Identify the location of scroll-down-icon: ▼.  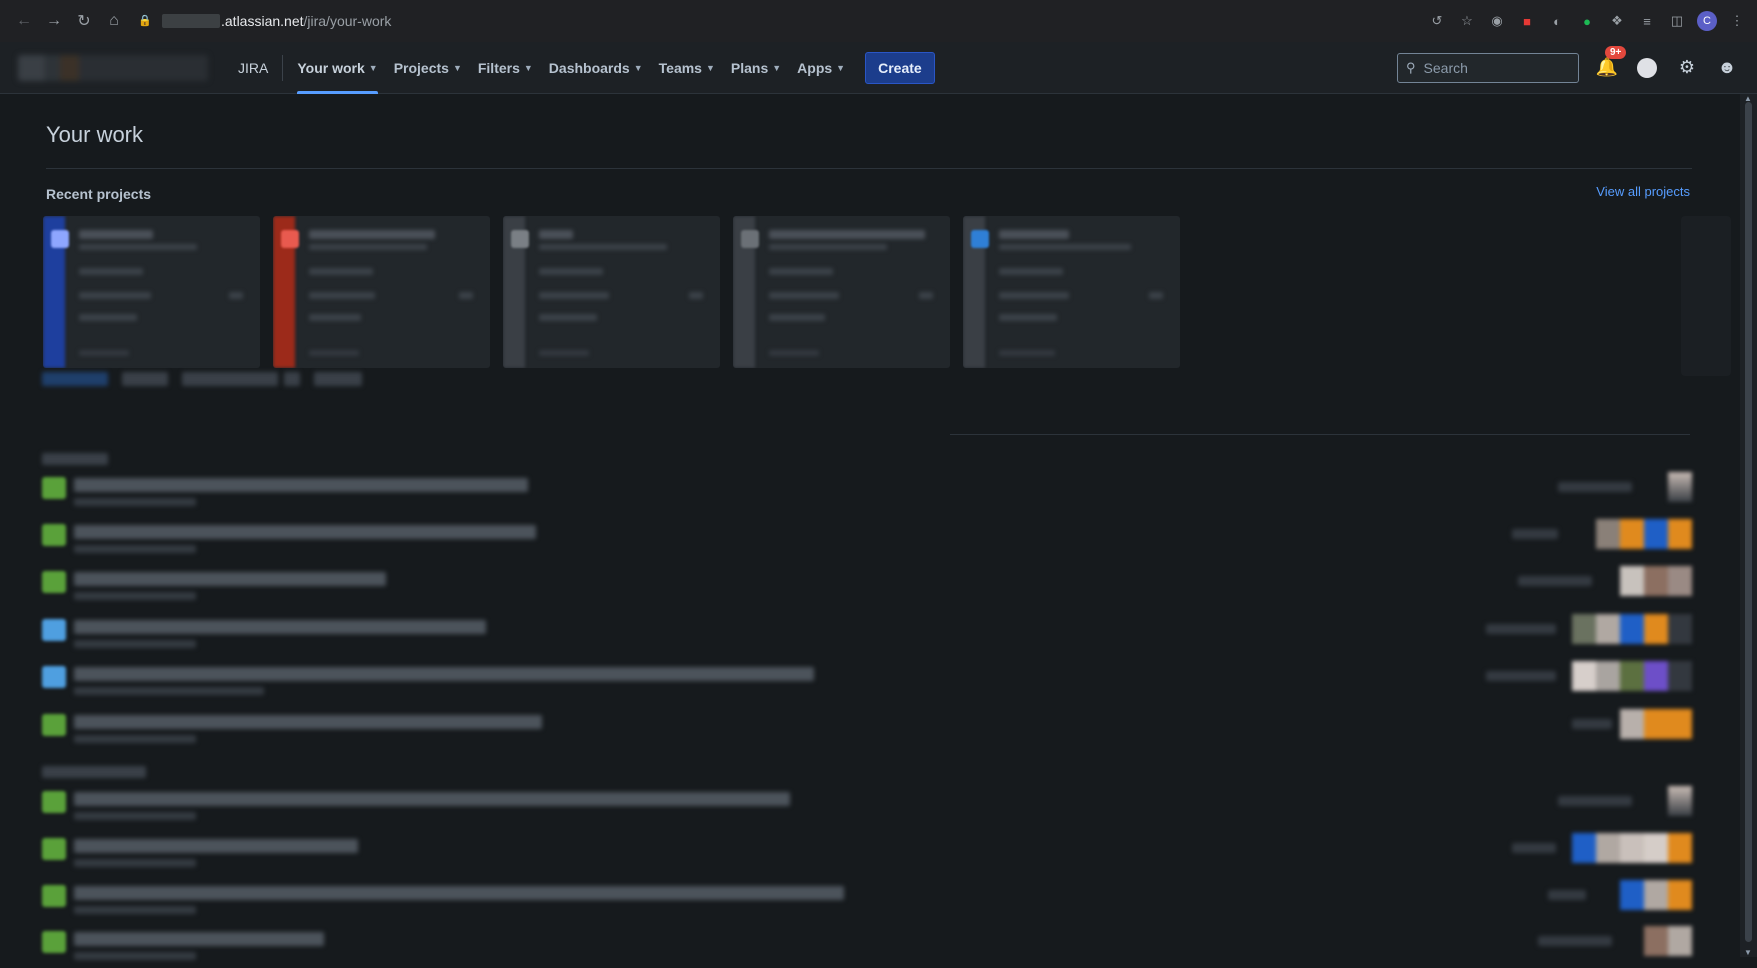
(1748, 952).